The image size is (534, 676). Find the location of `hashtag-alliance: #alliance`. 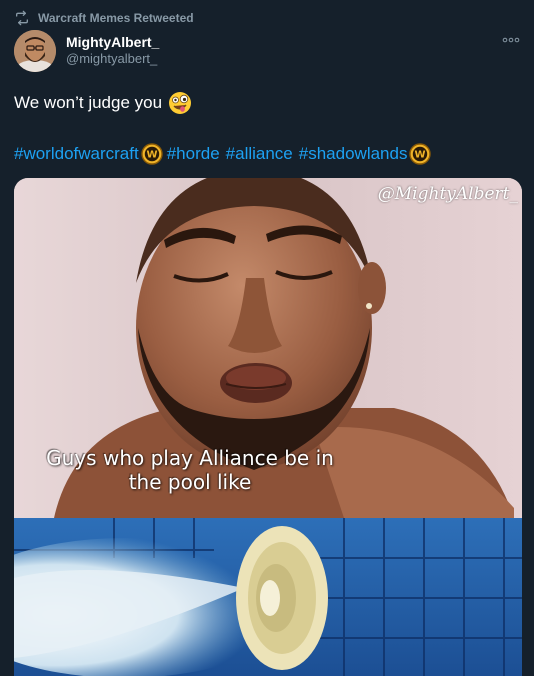

hashtag-alliance: #alliance is located at coordinates (259, 154).